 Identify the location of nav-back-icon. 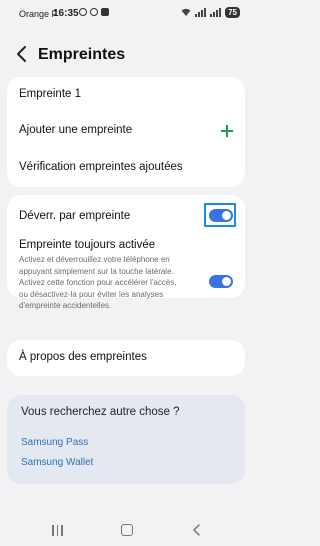
(197, 530).